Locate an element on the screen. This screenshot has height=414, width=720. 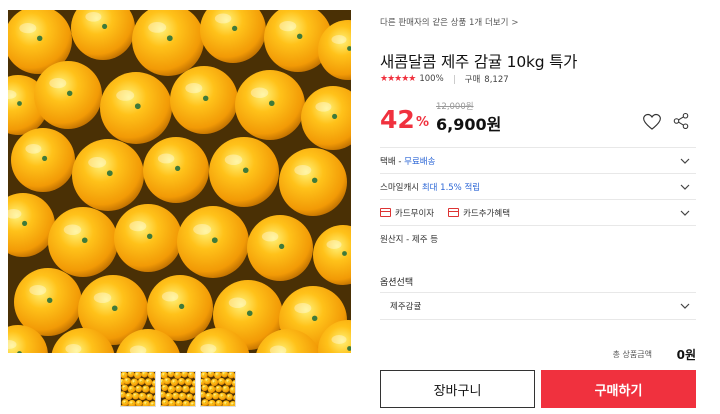
discount-rate: 42 is located at coordinates (397, 119).